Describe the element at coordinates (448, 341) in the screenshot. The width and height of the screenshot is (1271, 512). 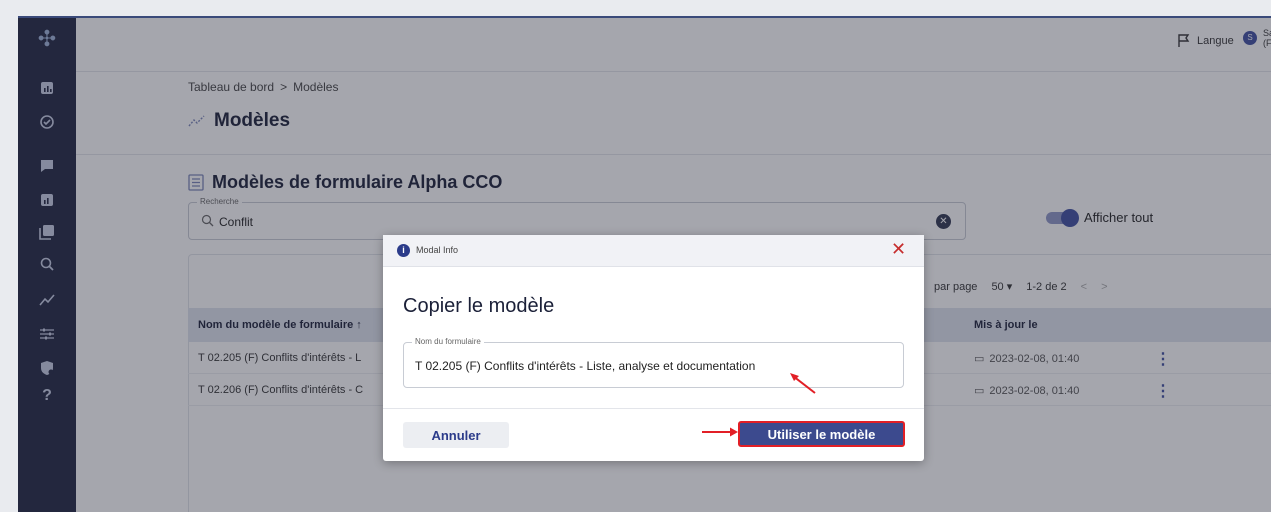
I see `form-name-legend: Nom du formulaire` at that location.